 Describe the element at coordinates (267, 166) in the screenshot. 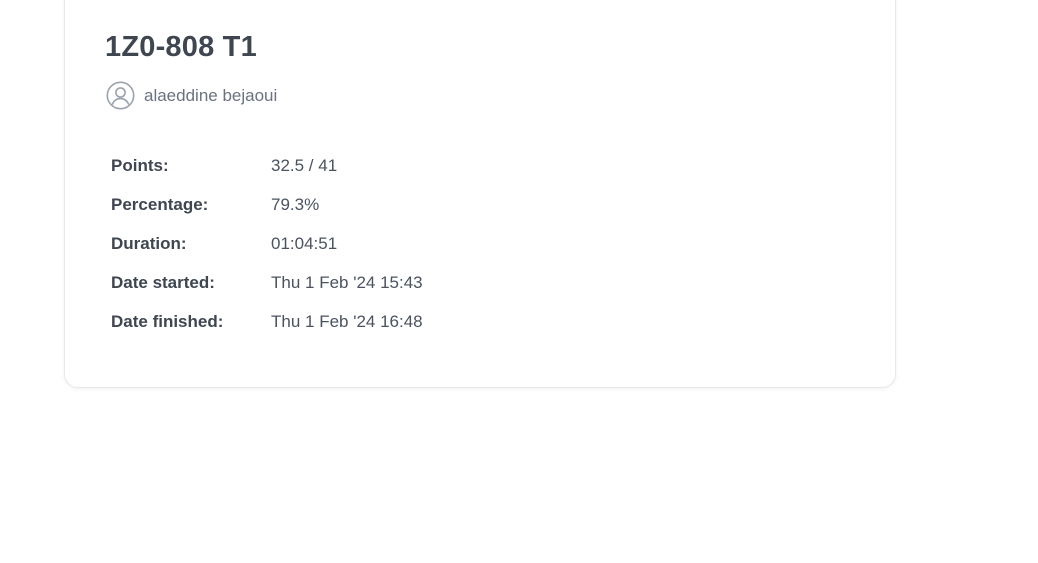

I see `stat-row-points: Points: 32.5 / 41` at that location.